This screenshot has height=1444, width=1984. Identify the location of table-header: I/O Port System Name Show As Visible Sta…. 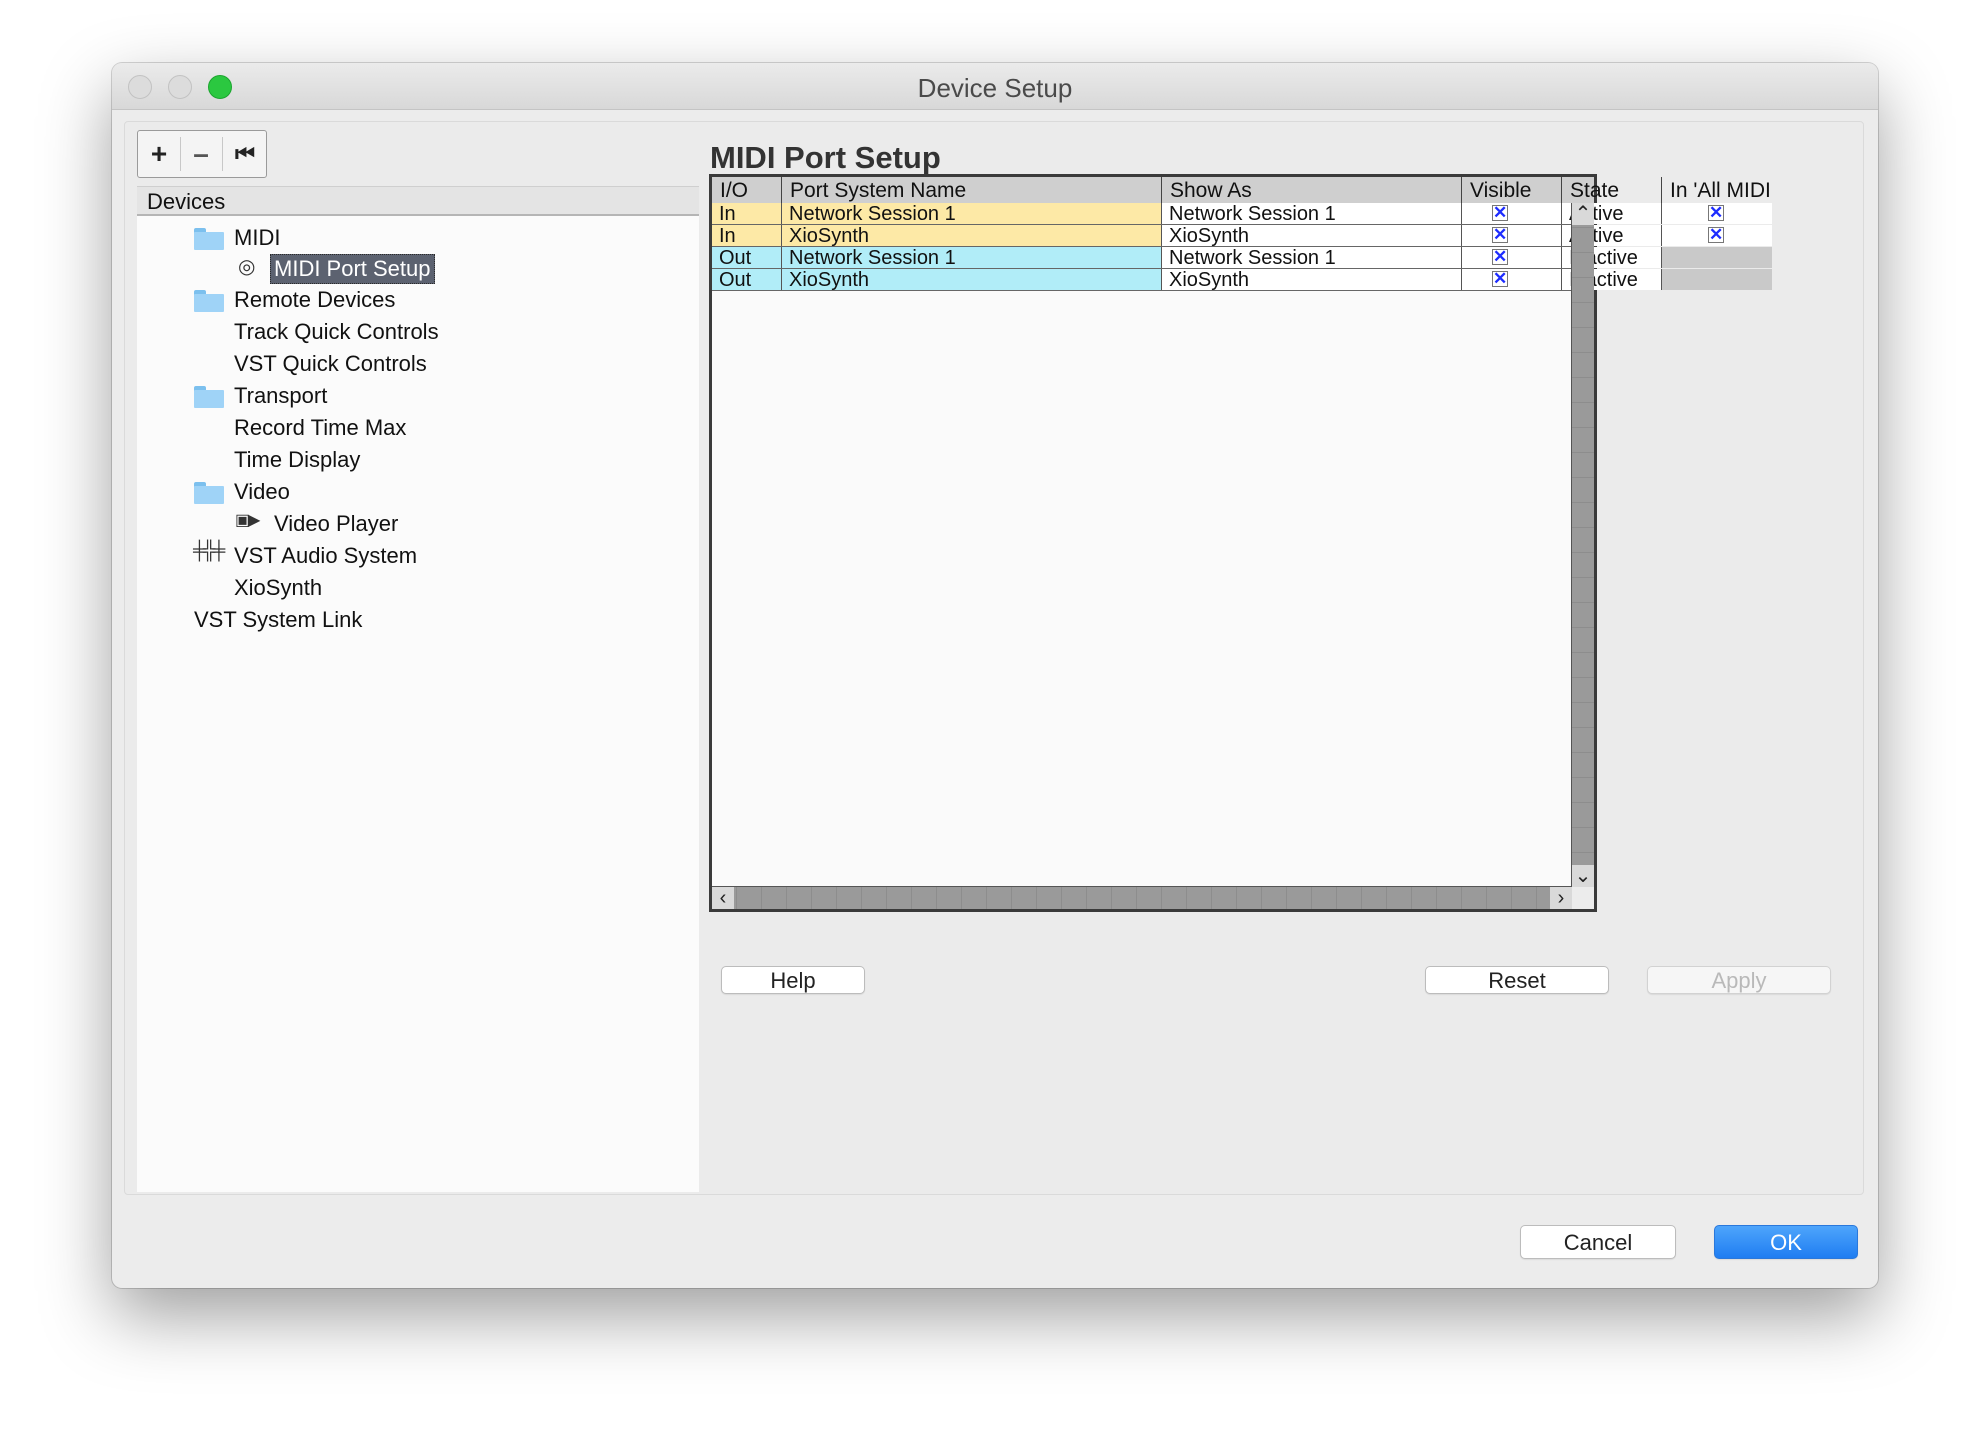
(1242, 190).